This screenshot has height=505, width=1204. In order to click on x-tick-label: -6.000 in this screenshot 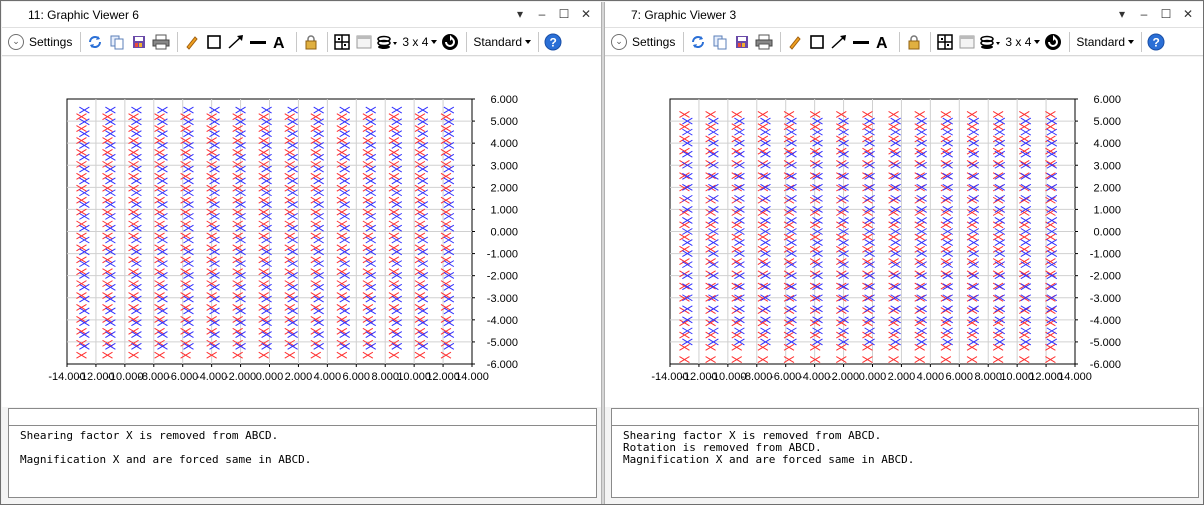, I will do `click(785, 377)`.